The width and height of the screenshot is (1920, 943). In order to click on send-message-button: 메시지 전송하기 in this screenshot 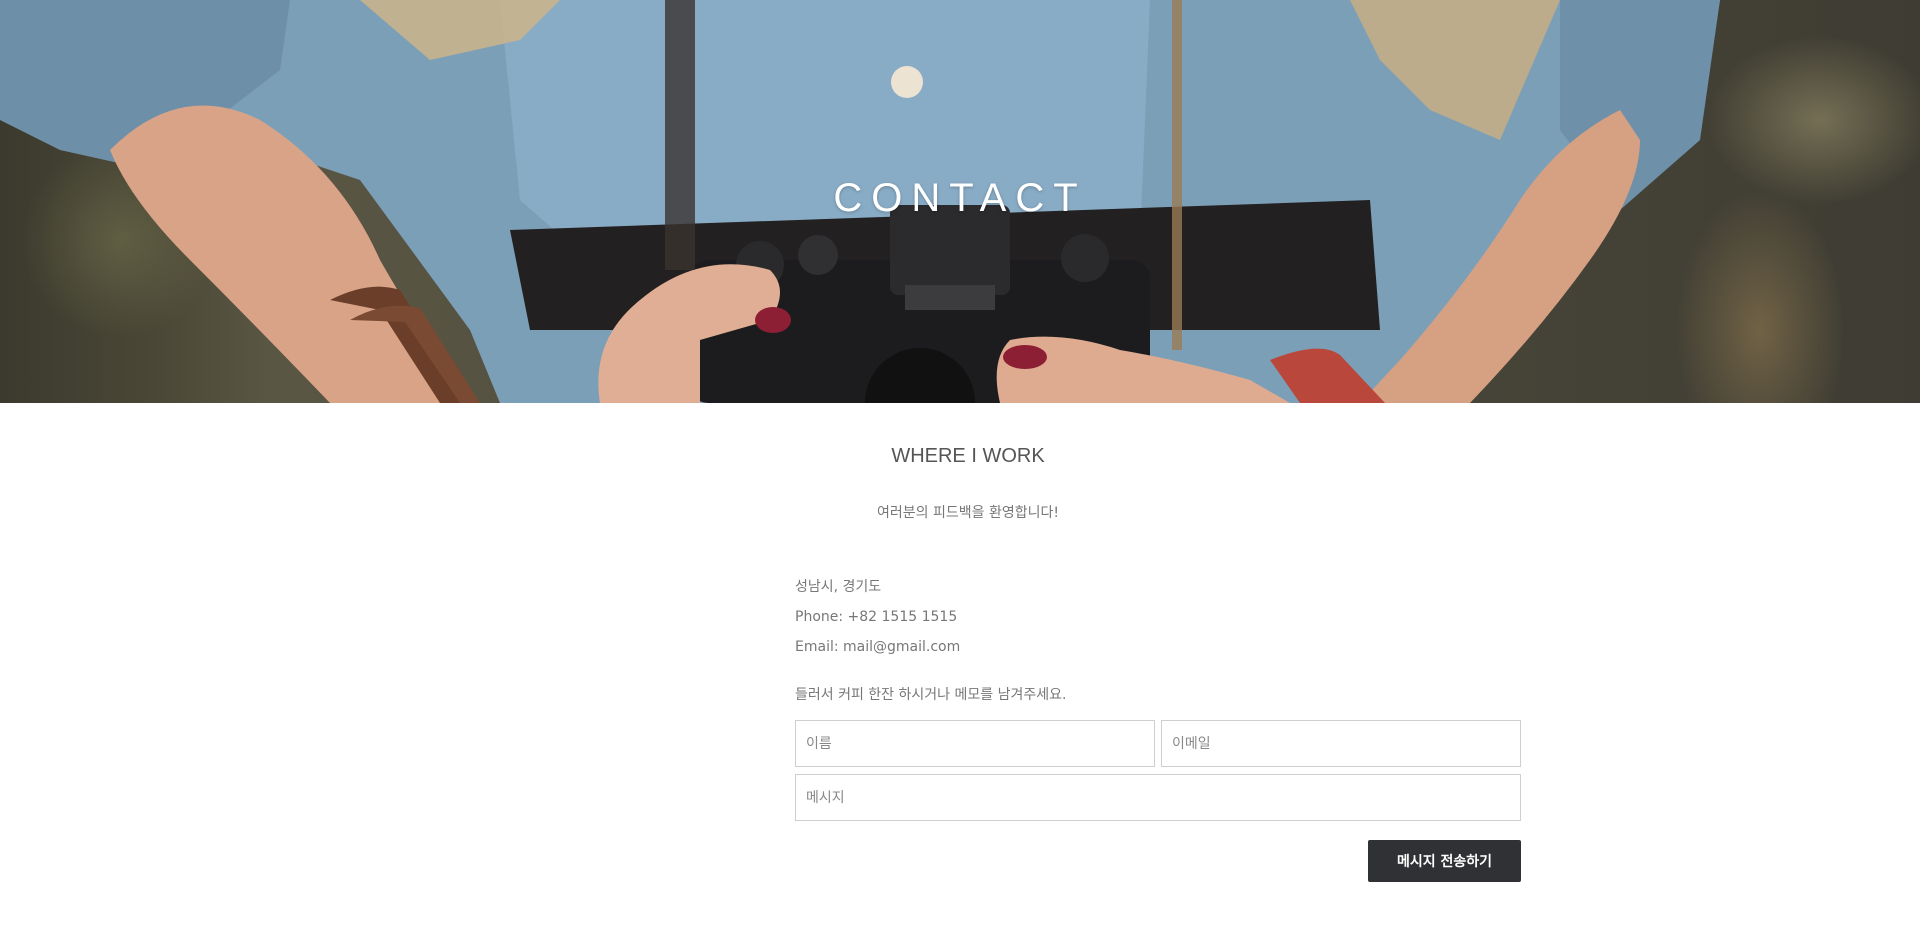, I will do `click(1444, 861)`.